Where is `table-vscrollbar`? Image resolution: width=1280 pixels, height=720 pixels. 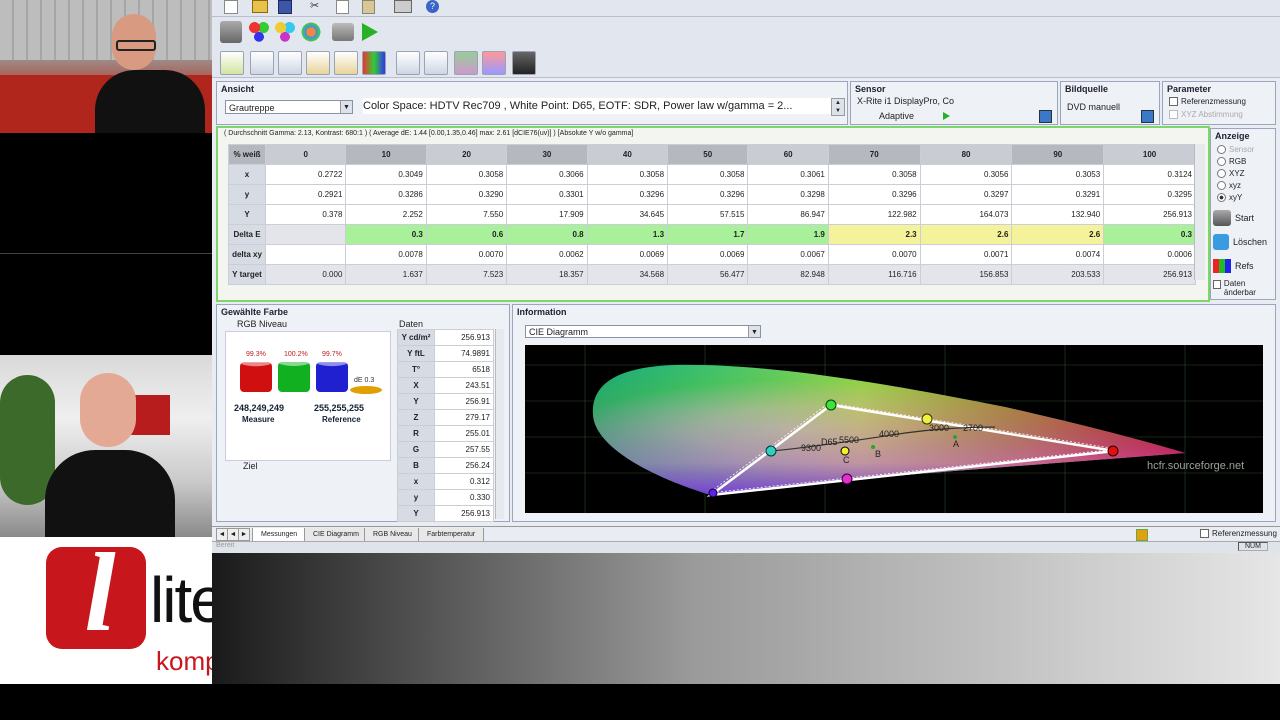
table-vscrollbar is located at coordinates (1199, 212).